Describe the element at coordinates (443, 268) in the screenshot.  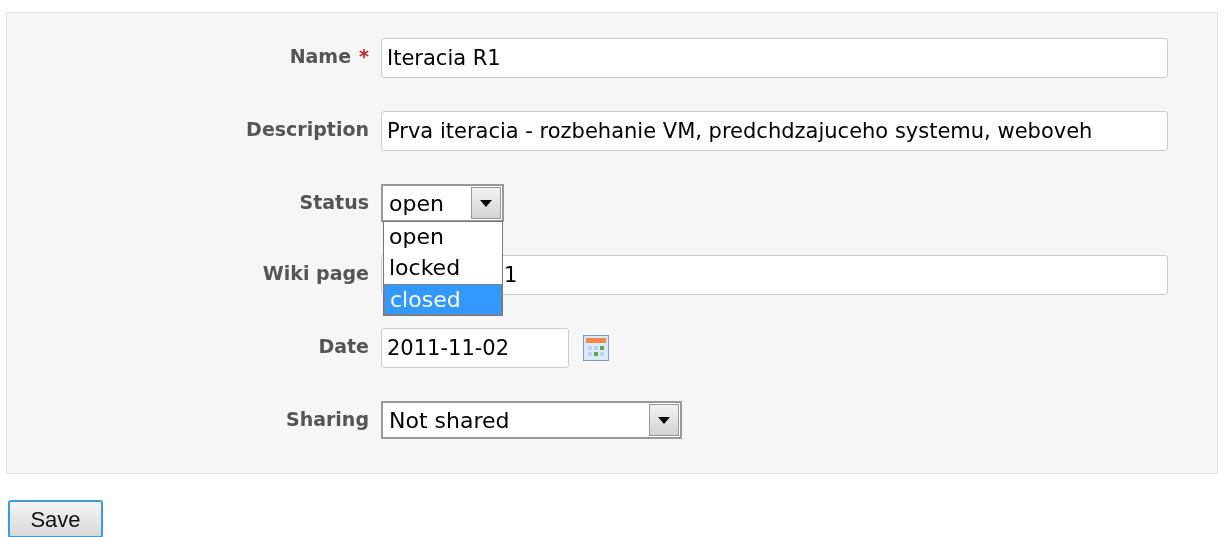
I see `dropdown-option: locked` at that location.